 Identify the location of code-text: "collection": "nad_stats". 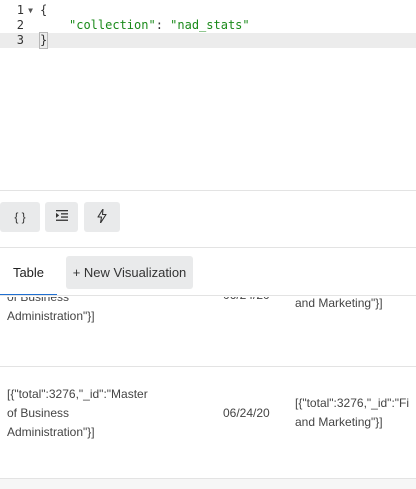
(159, 25).